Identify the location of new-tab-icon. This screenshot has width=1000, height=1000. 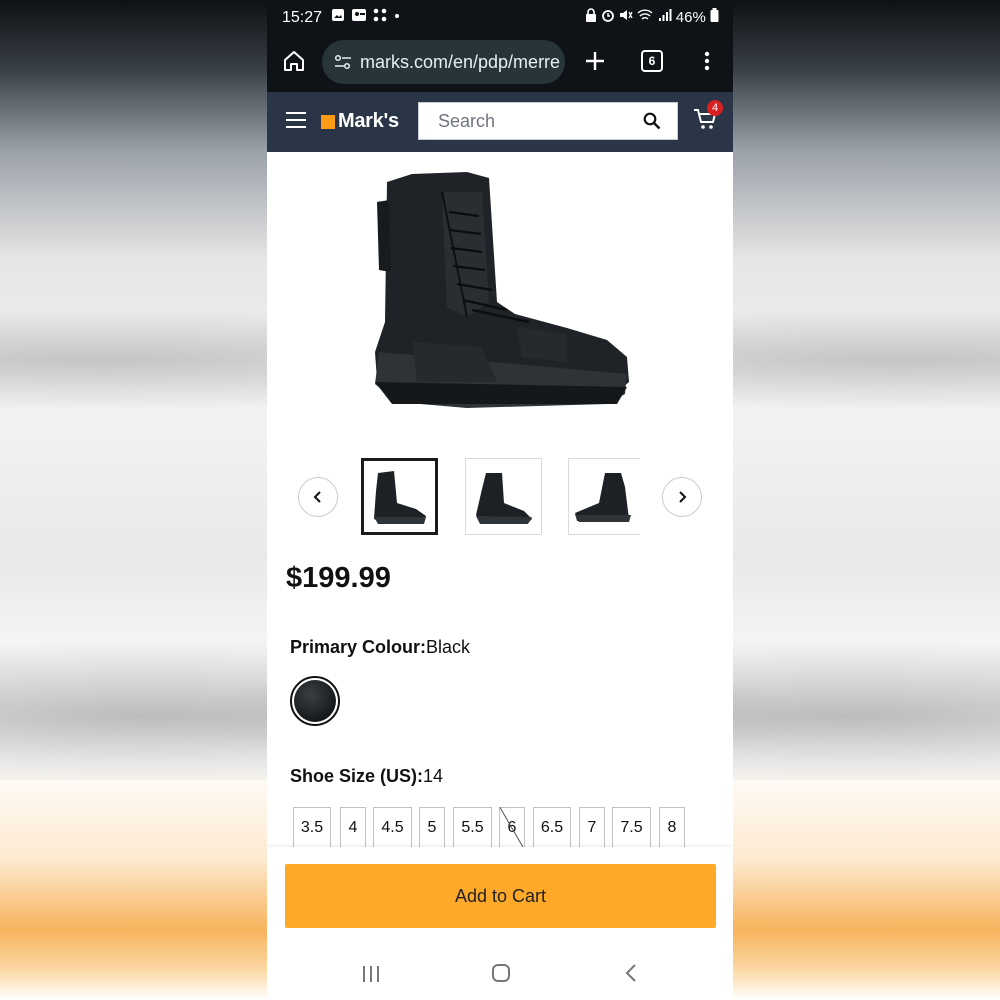
(595, 61).